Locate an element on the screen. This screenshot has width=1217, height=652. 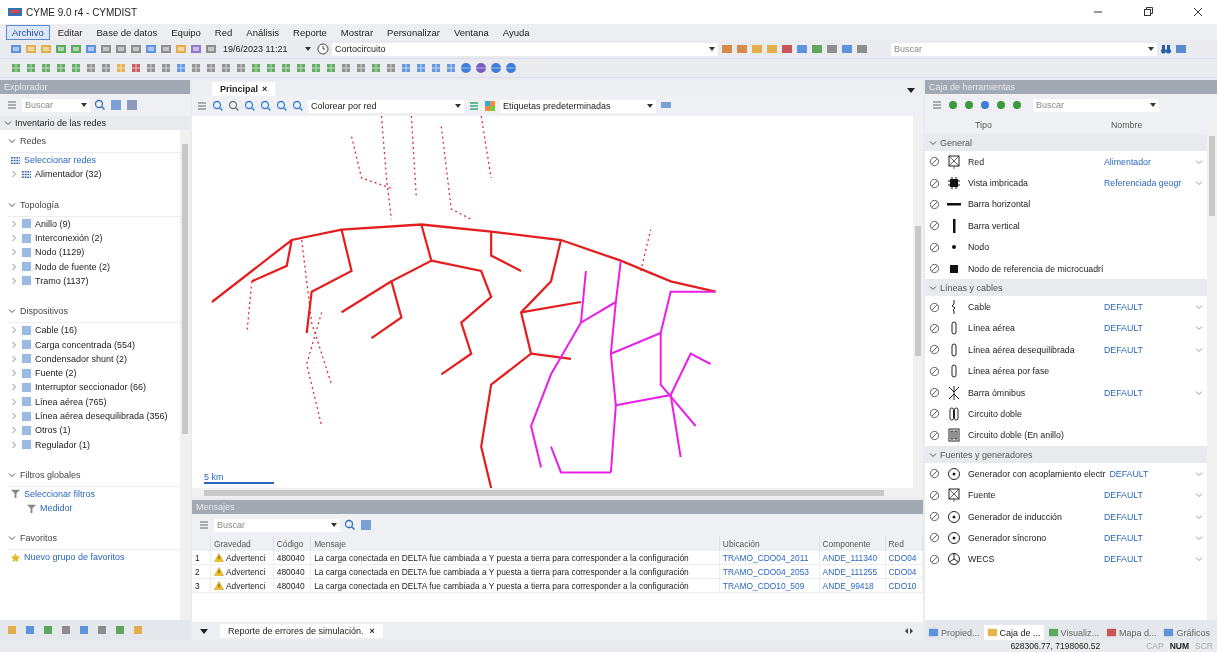
tree-item: Regulador (1) is located at coordinates (63, 444).